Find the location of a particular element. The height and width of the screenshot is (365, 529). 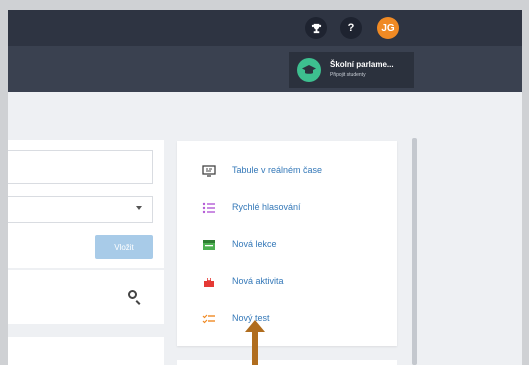

search-panel is located at coordinates (86, 297).